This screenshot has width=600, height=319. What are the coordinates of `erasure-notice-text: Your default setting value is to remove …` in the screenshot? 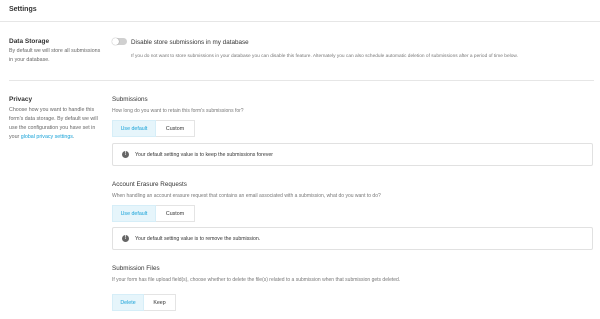 It's located at (198, 239).